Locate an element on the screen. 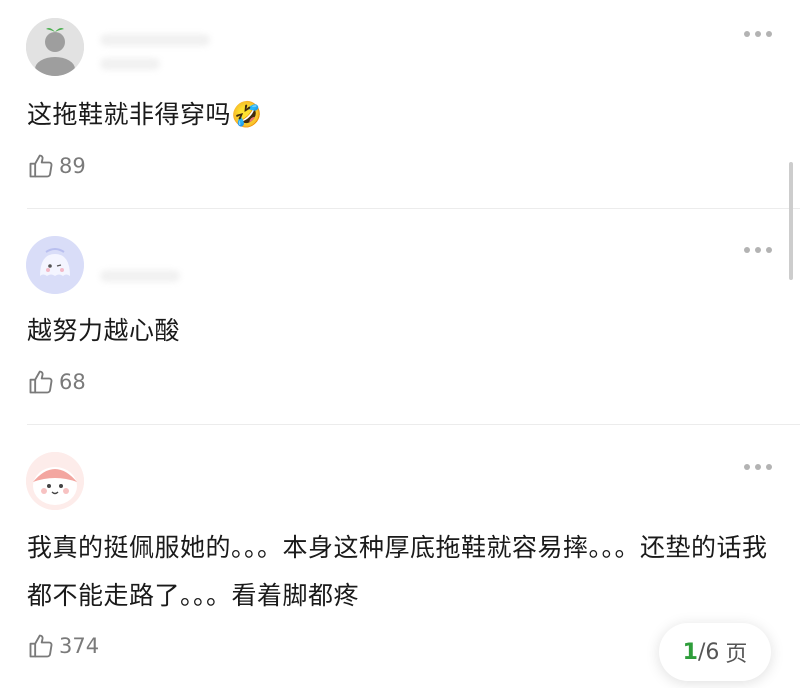 This screenshot has height=688, width=800. default-avatar-icon is located at coordinates (55, 47).